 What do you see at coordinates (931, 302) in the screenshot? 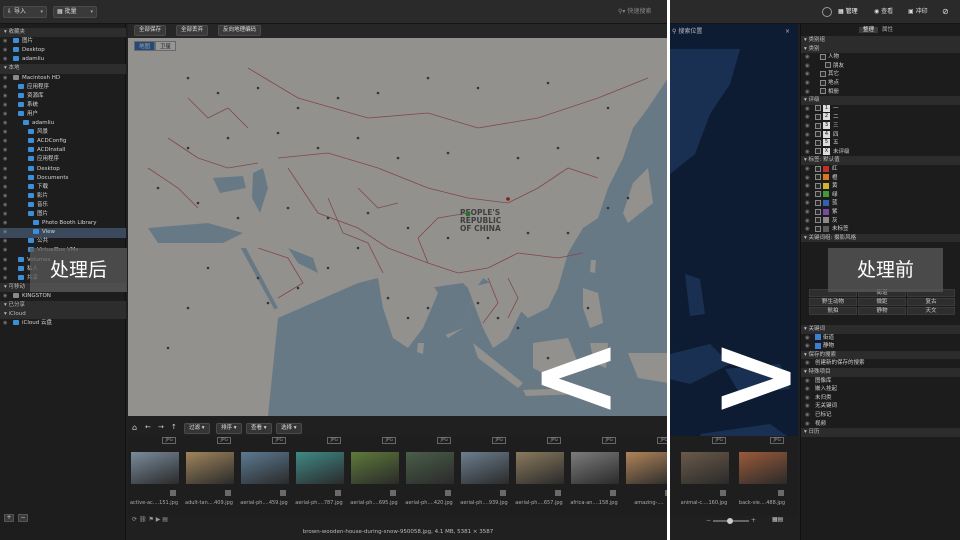
I see `keyword-chip: 复古` at bounding box center [931, 302].